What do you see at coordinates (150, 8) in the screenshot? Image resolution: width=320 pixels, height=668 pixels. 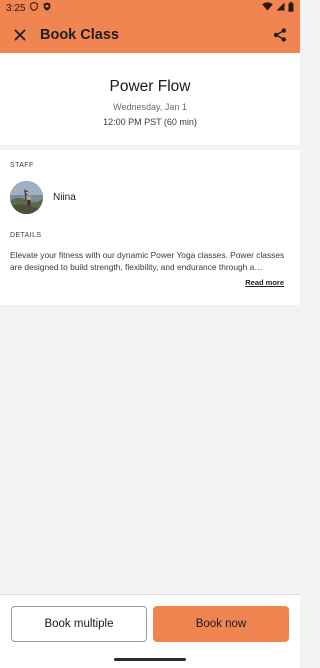 I see `status-bar: 3:25` at bounding box center [150, 8].